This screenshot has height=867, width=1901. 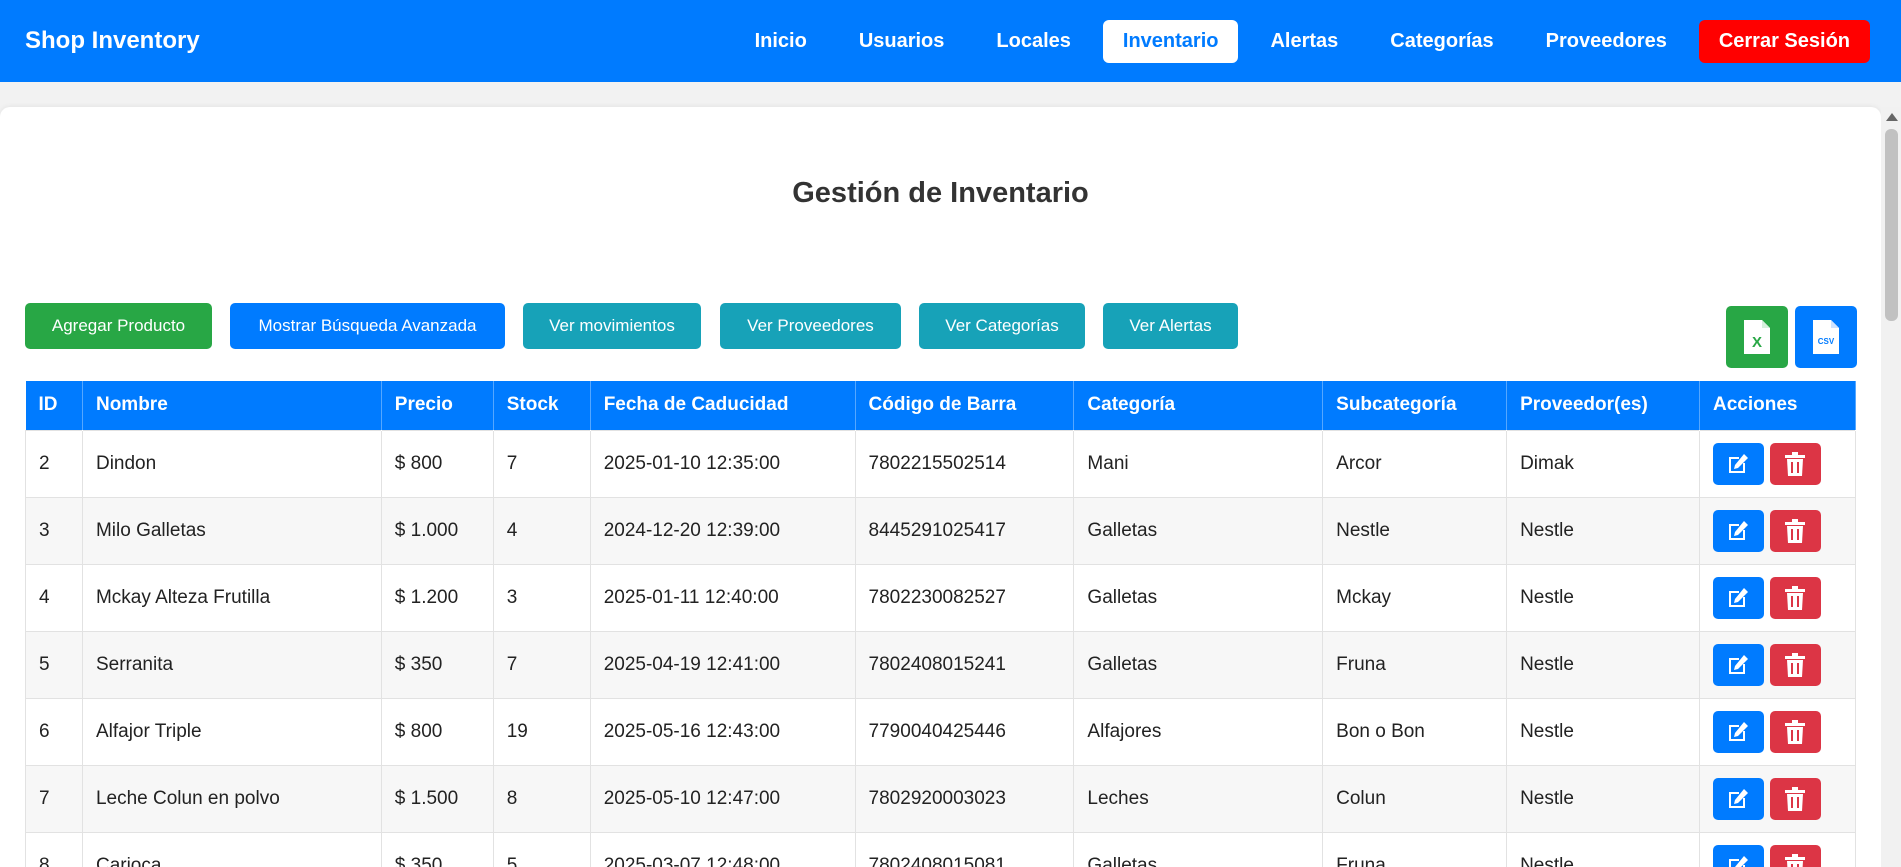 I want to click on cell-subcategoria: Bon o Bon, so click(x=1415, y=731).